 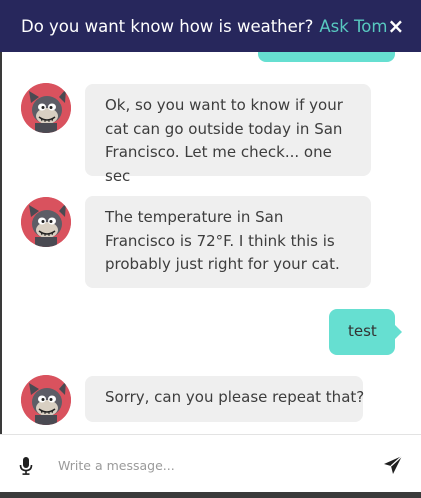 I want to click on user-message: test, so click(x=365, y=332).